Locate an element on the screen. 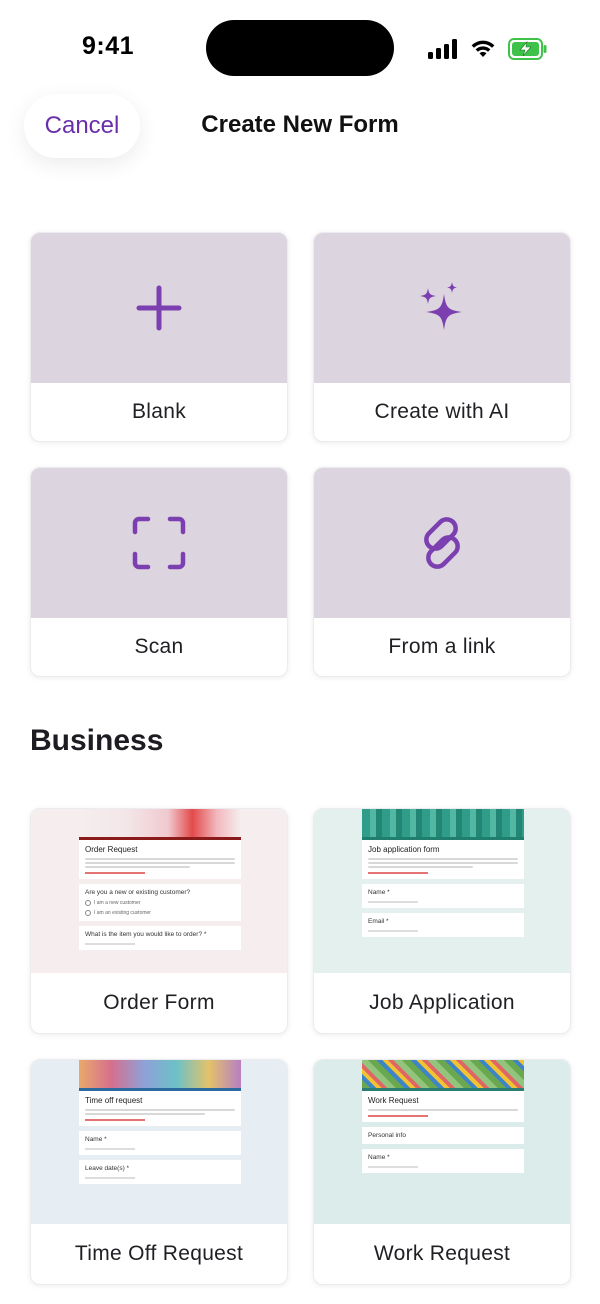 The image size is (600, 1304). preview-question: Leave date(s) * is located at coordinates (160, 1172).